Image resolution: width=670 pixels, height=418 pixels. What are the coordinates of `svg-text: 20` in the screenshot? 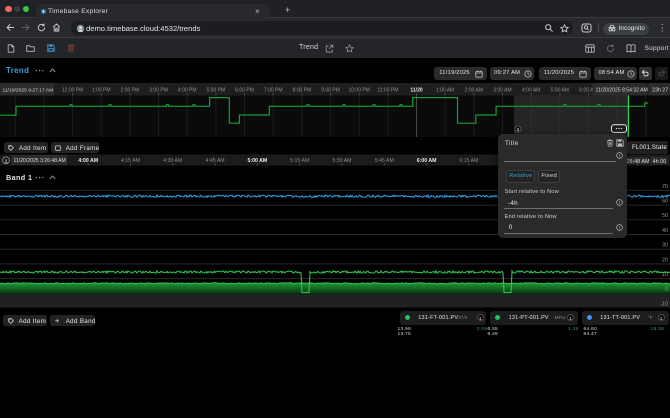 It's located at (665, 260).